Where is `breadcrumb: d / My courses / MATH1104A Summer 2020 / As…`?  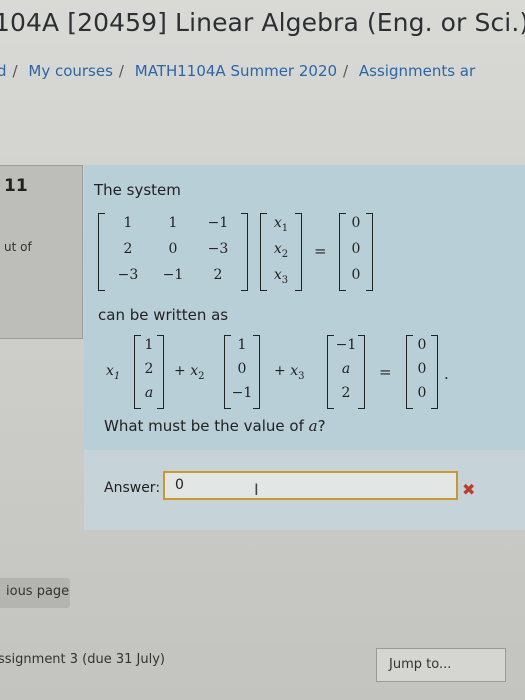 breadcrumb: d / My courses / MATH1104A Summer 2020 / As… is located at coordinates (240, 71).